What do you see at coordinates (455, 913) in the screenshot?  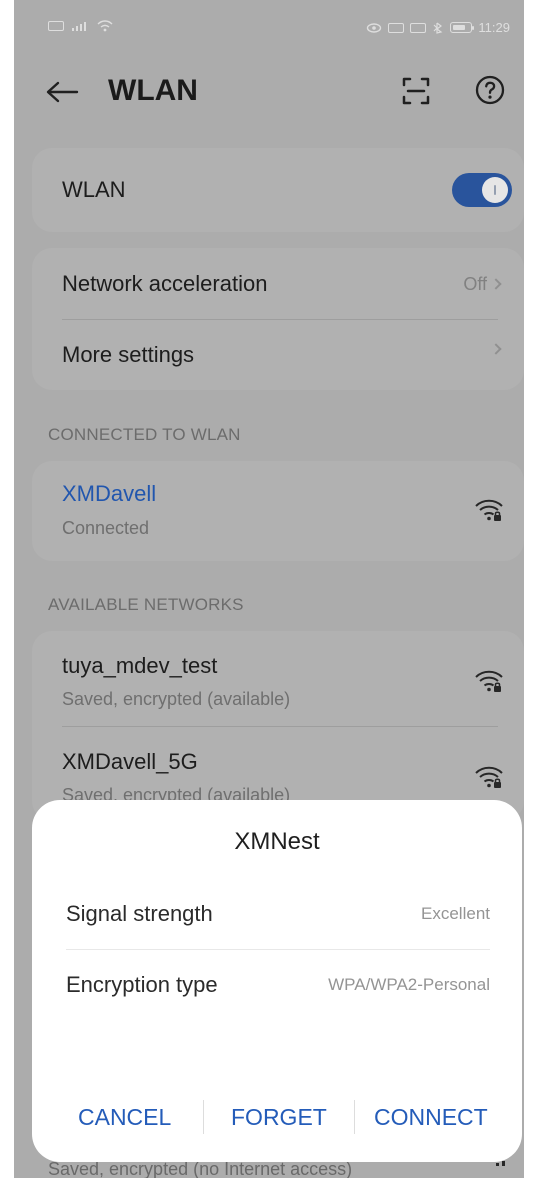 I see `signal-strength-value: Excellent` at bounding box center [455, 913].